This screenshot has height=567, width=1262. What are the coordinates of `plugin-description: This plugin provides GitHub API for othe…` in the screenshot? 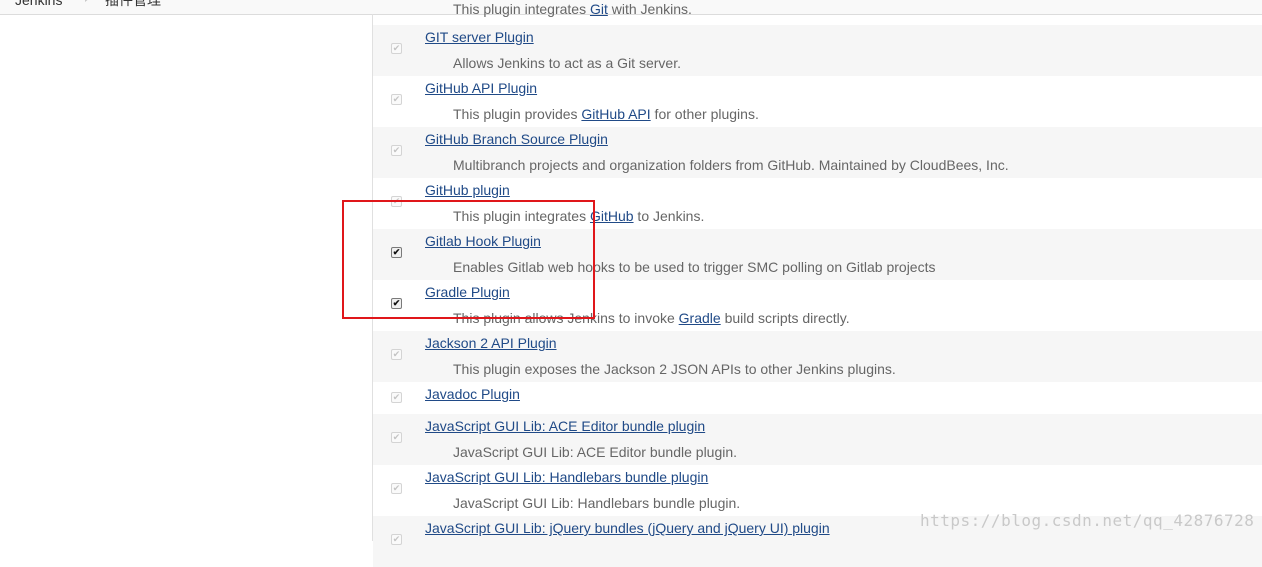 It's located at (606, 114).